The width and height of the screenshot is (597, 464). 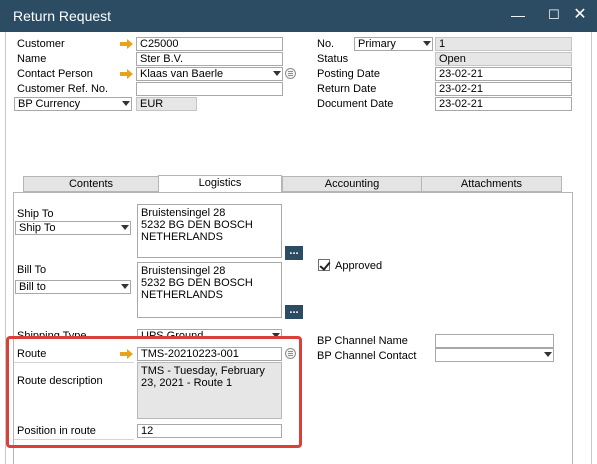 I want to click on maximize-icon: ☐, so click(x=554, y=15).